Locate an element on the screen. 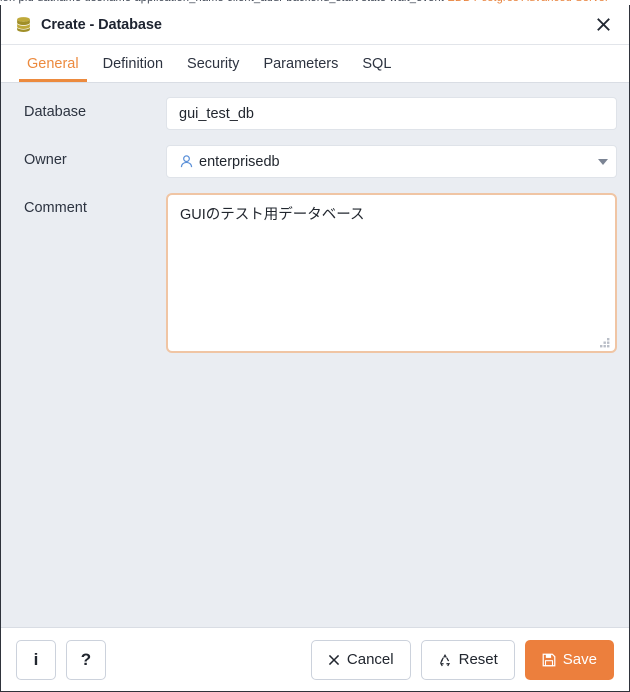 The width and height of the screenshot is (630, 692). owner-select: enterprisedb is located at coordinates (391, 161).